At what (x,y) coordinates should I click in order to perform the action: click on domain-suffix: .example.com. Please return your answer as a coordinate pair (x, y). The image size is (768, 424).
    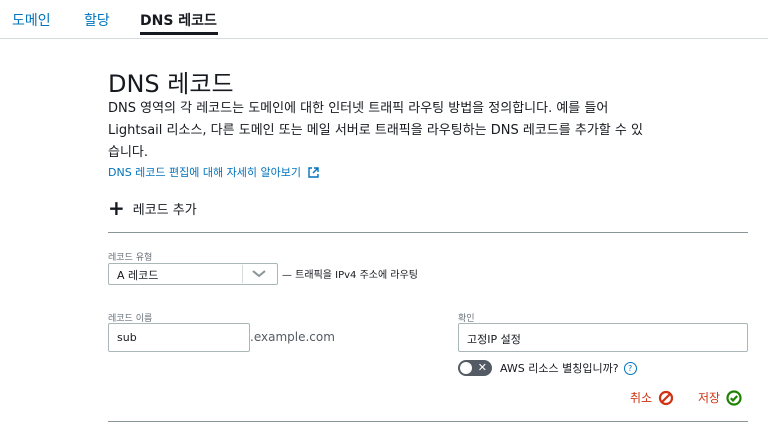
    Looking at the image, I should click on (292, 337).